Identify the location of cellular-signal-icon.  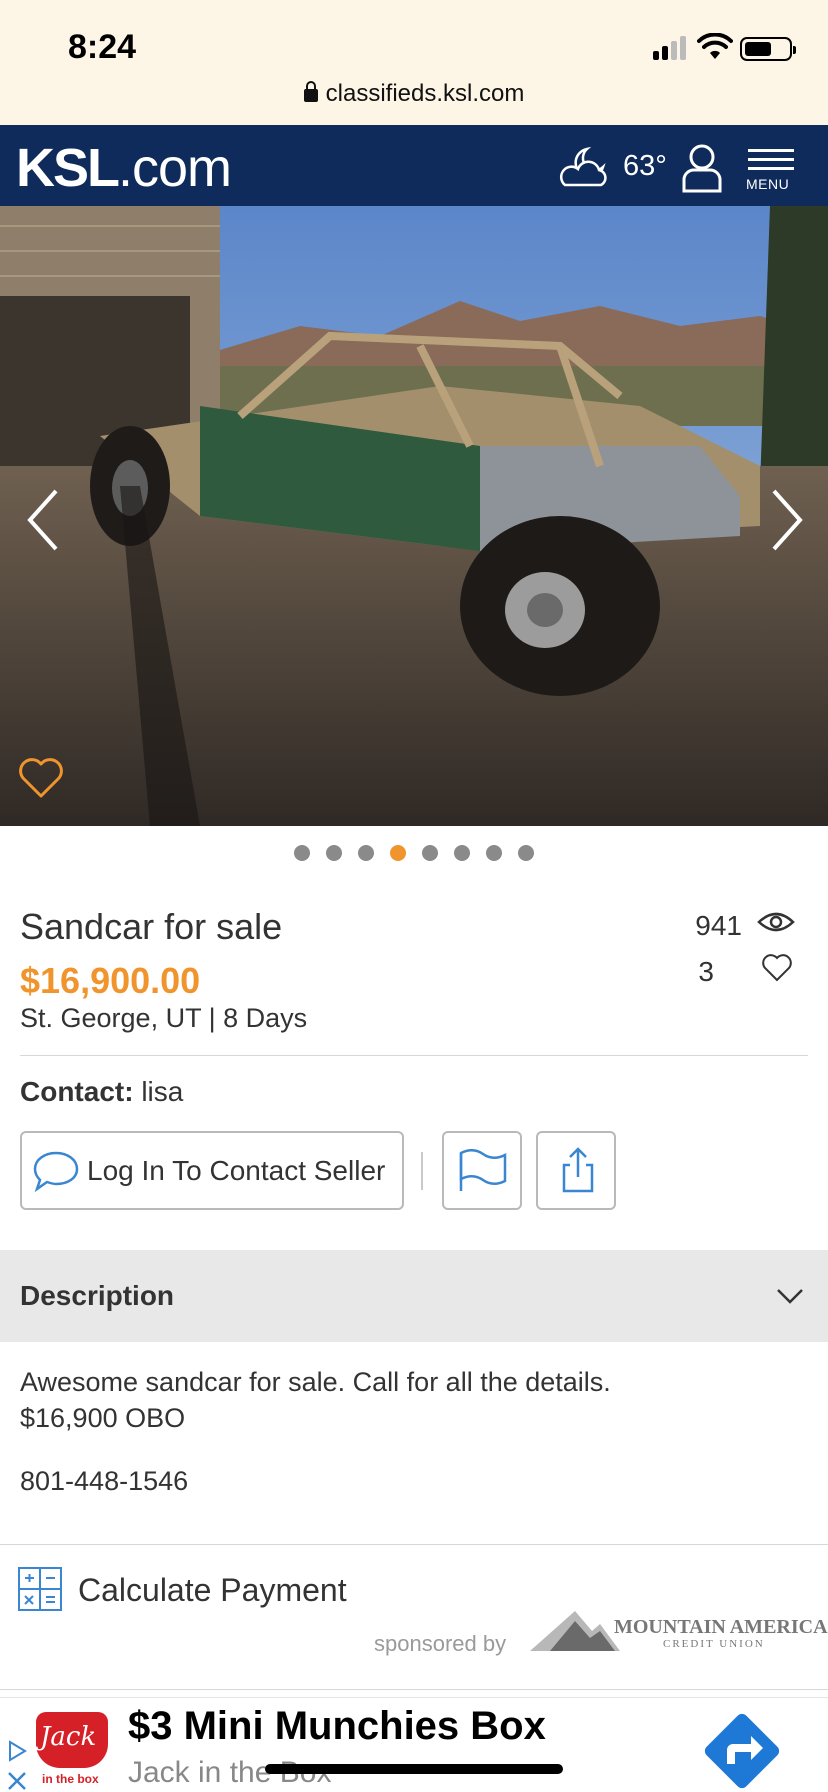
(670, 48).